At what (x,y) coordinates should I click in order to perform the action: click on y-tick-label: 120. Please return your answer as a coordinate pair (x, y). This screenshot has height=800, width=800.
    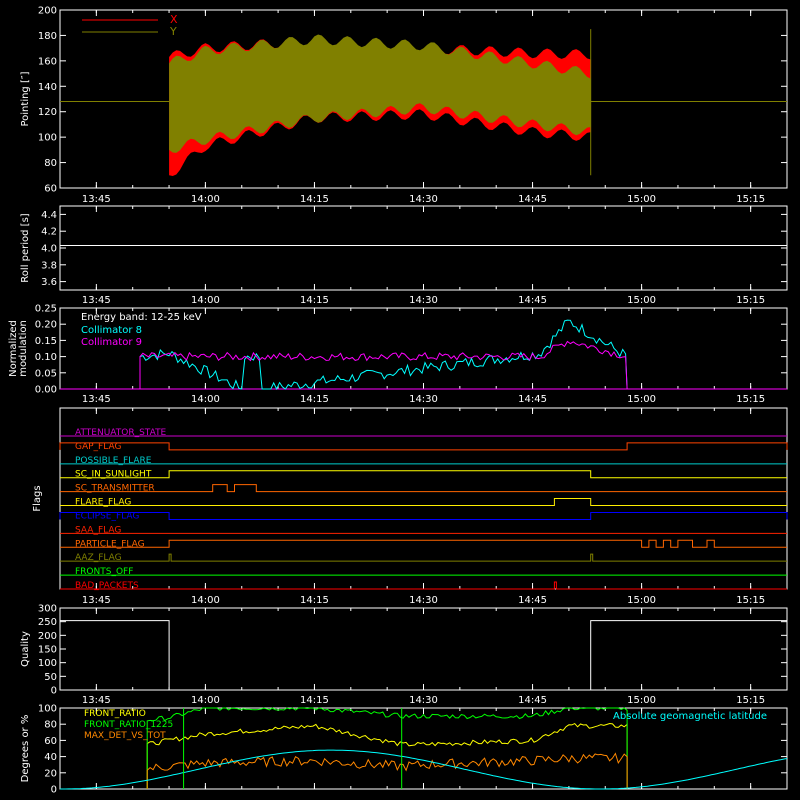
    Looking at the image, I should click on (47, 112).